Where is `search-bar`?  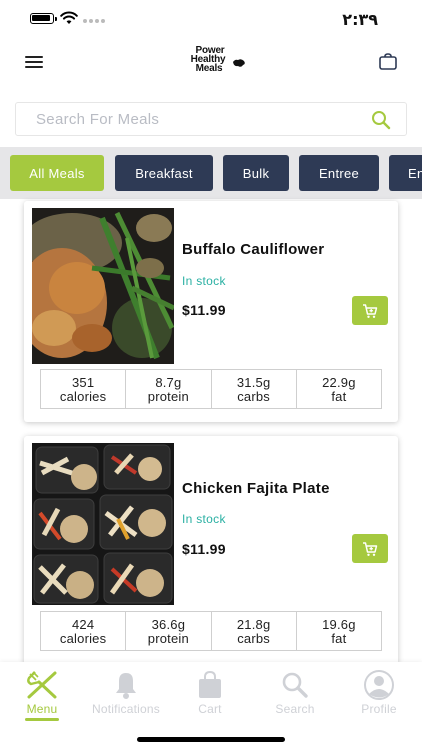
search-bar is located at coordinates (211, 119).